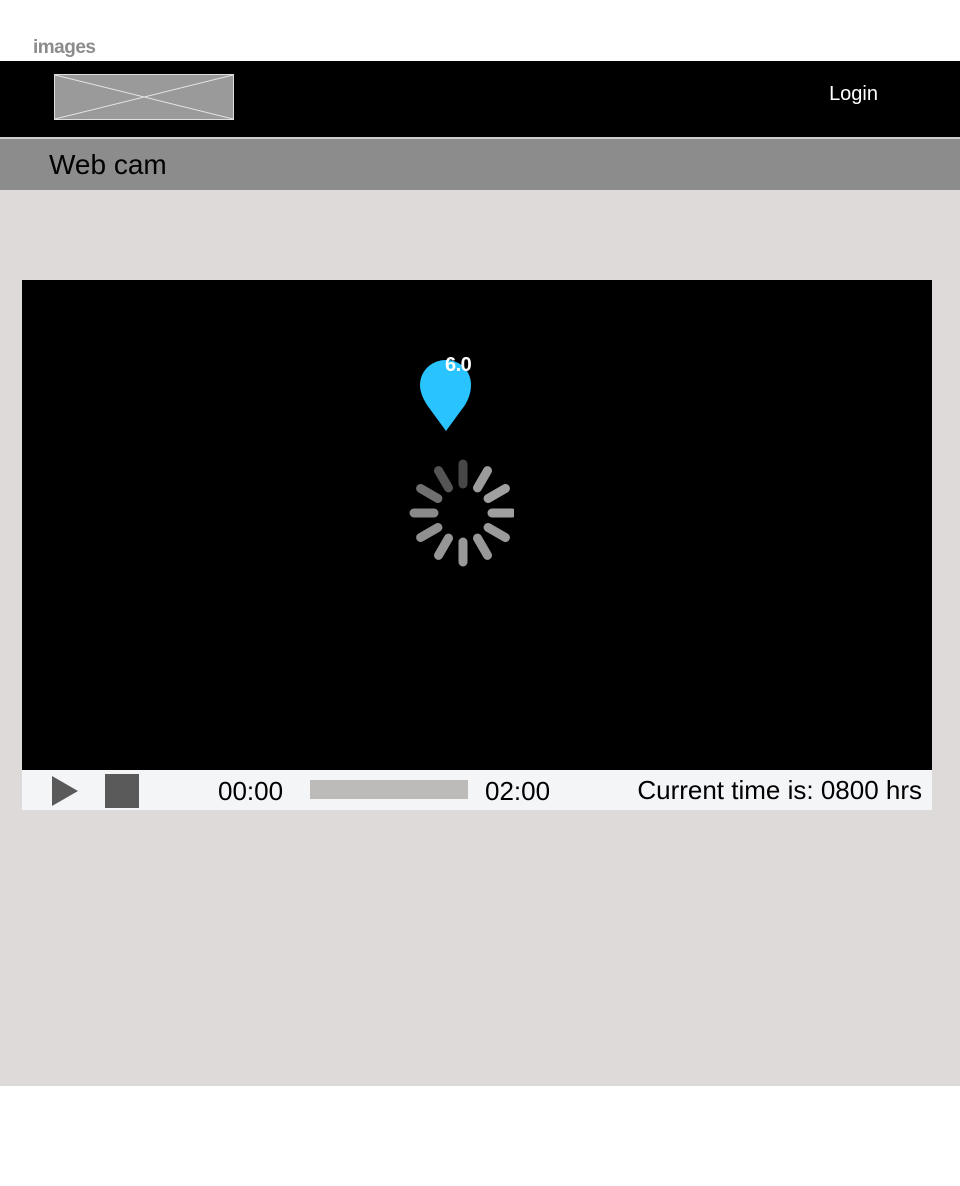  What do you see at coordinates (477, 790) in the screenshot?
I see `video-controls: 00:00 02:00 Current time is: 0800 hrs` at bounding box center [477, 790].